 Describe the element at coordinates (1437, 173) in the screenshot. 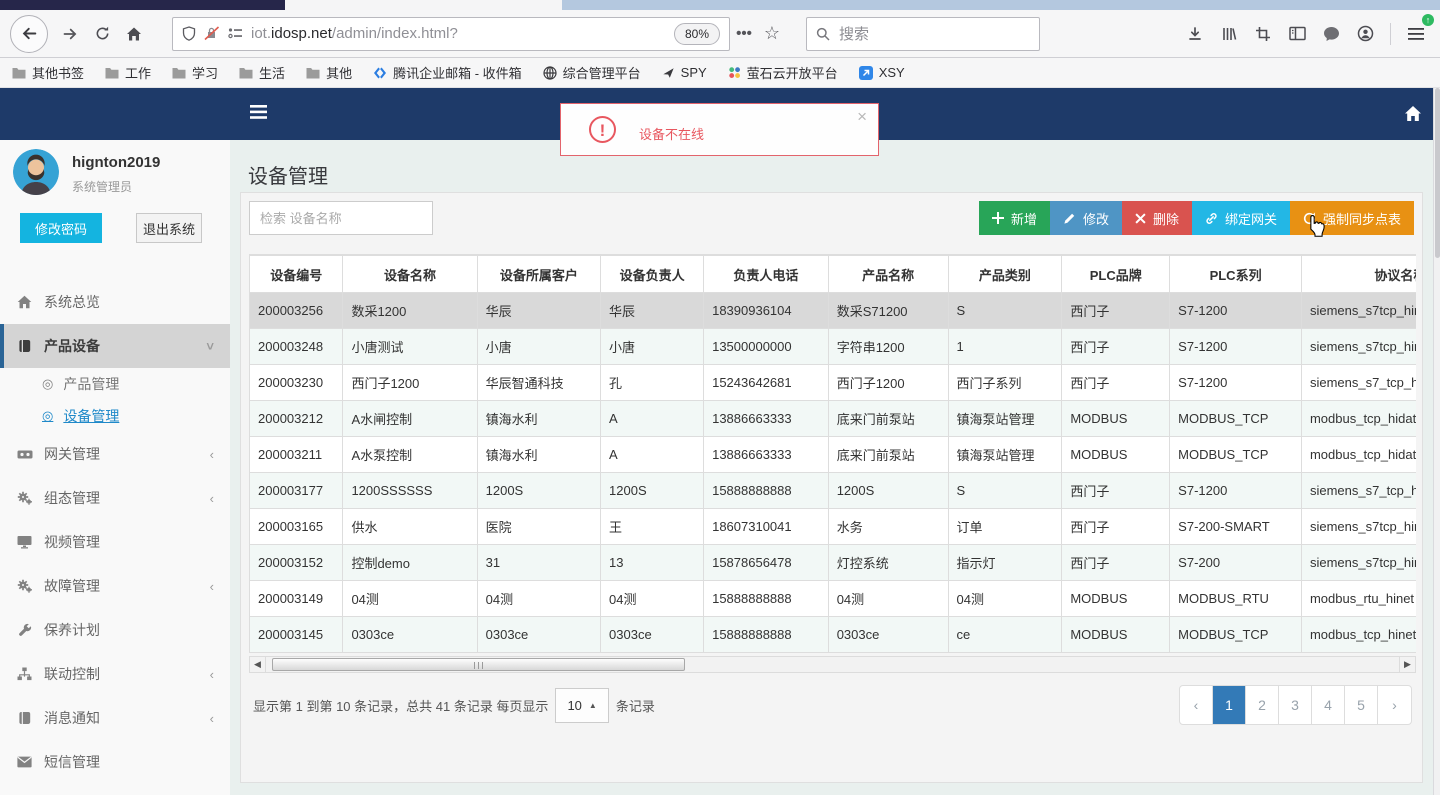

I see `page-scrollbar-thumb` at that location.